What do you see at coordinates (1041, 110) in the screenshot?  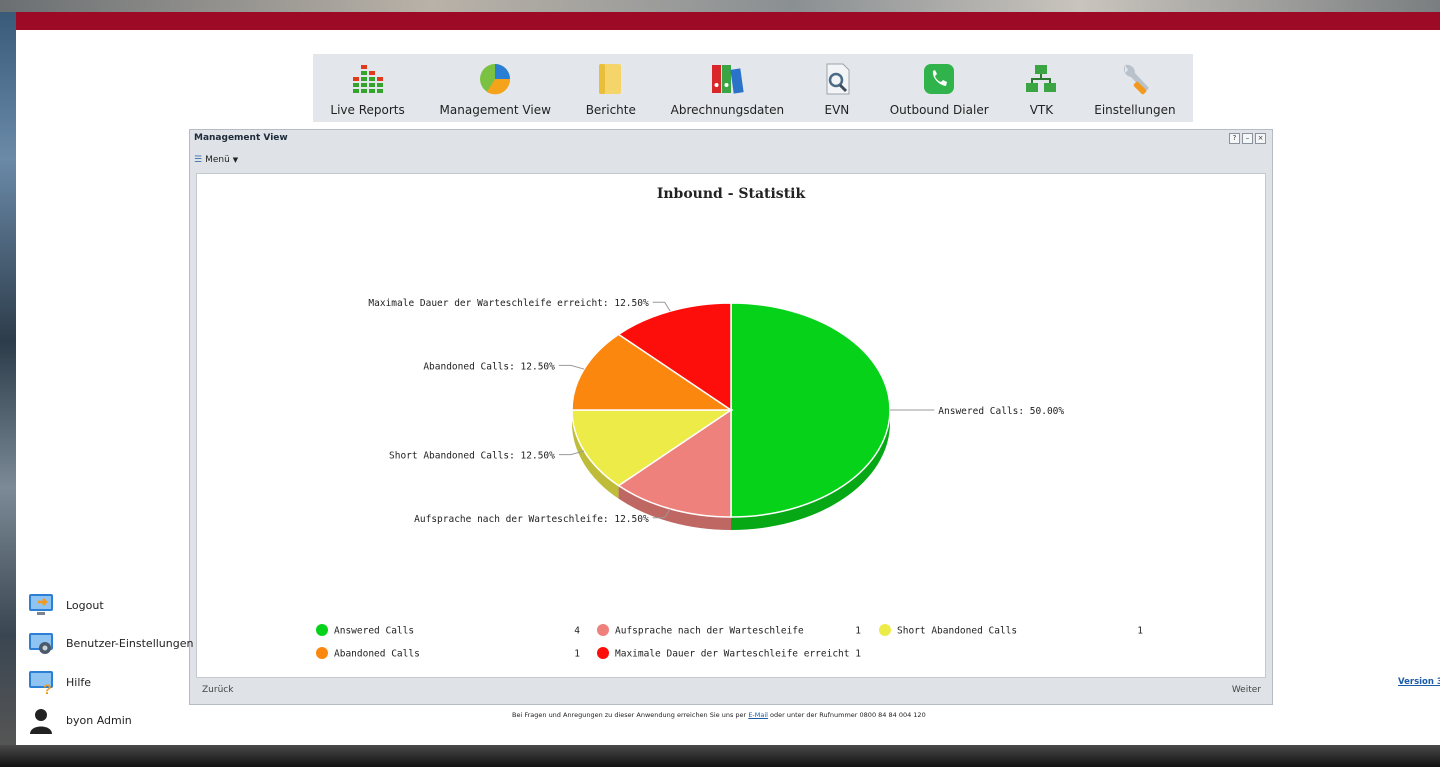 I see `nav-label: VTK` at bounding box center [1041, 110].